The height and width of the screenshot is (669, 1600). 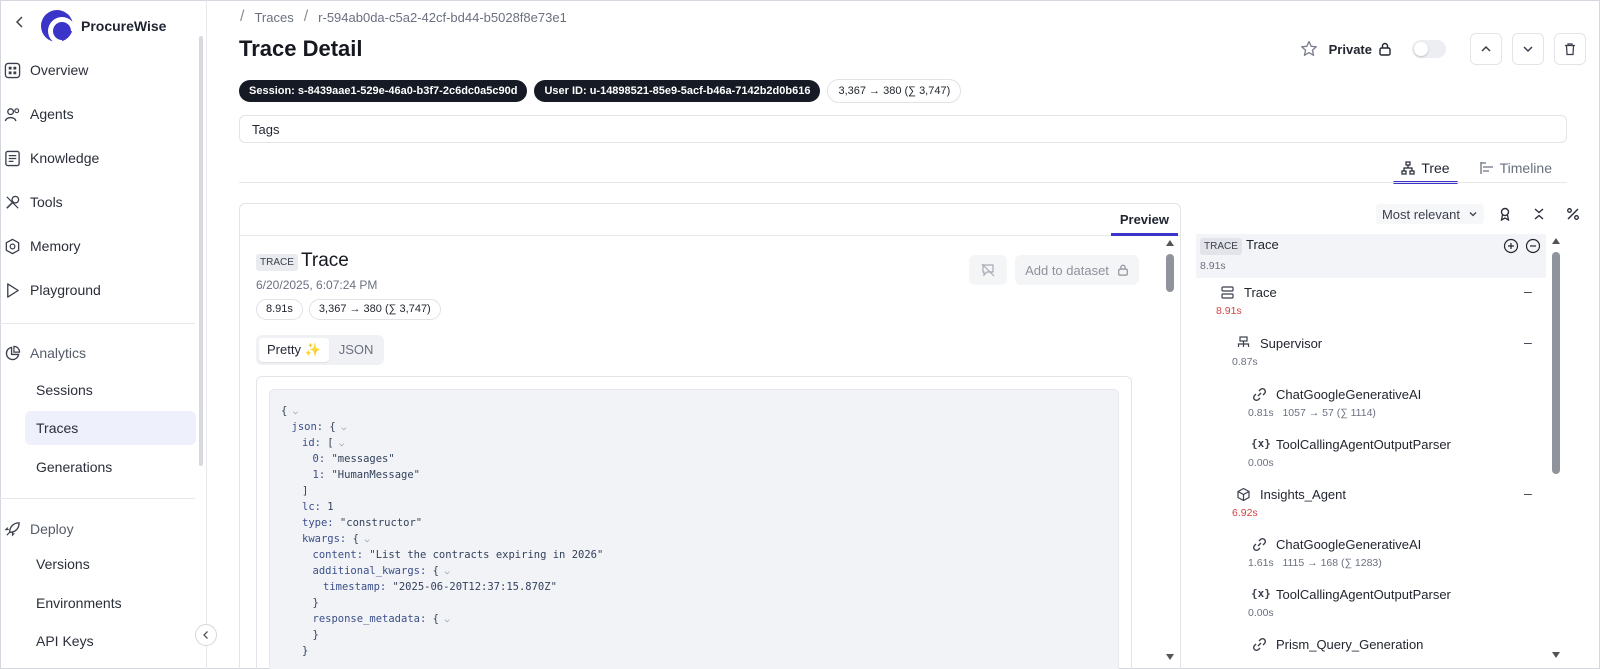 What do you see at coordinates (1486, 168) in the screenshot?
I see `timeline-icon` at bounding box center [1486, 168].